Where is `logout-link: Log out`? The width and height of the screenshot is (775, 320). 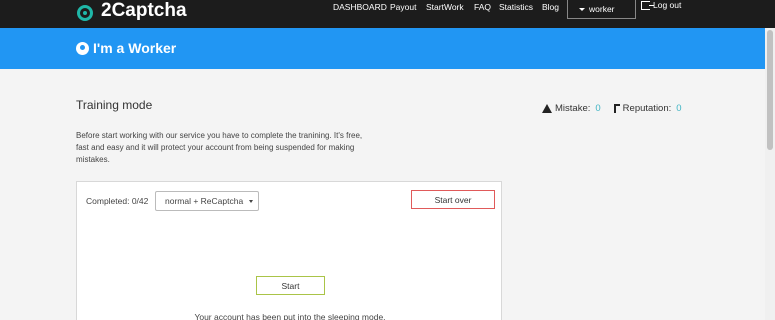 logout-link: Log out is located at coordinates (661, 5).